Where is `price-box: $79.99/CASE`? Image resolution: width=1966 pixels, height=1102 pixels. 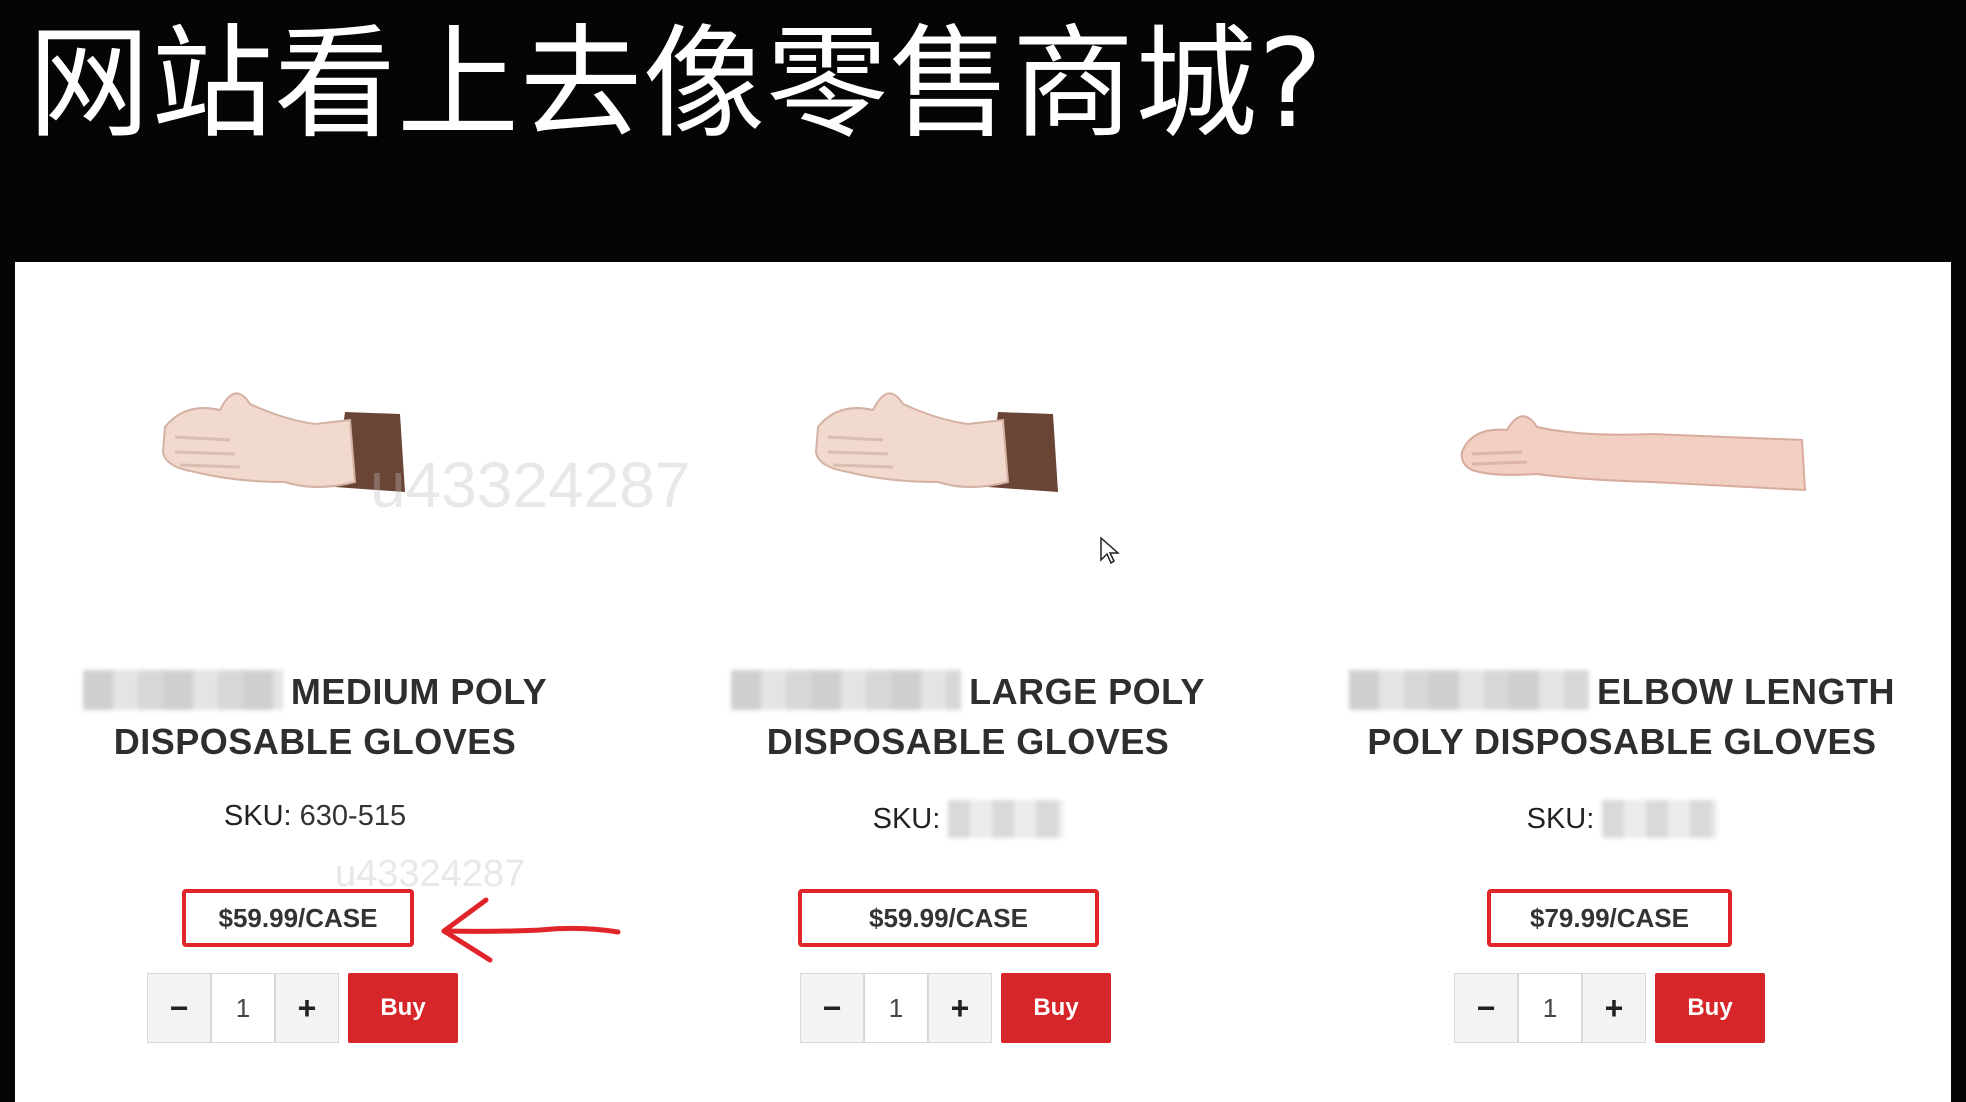 price-box: $79.99/CASE is located at coordinates (1609, 918).